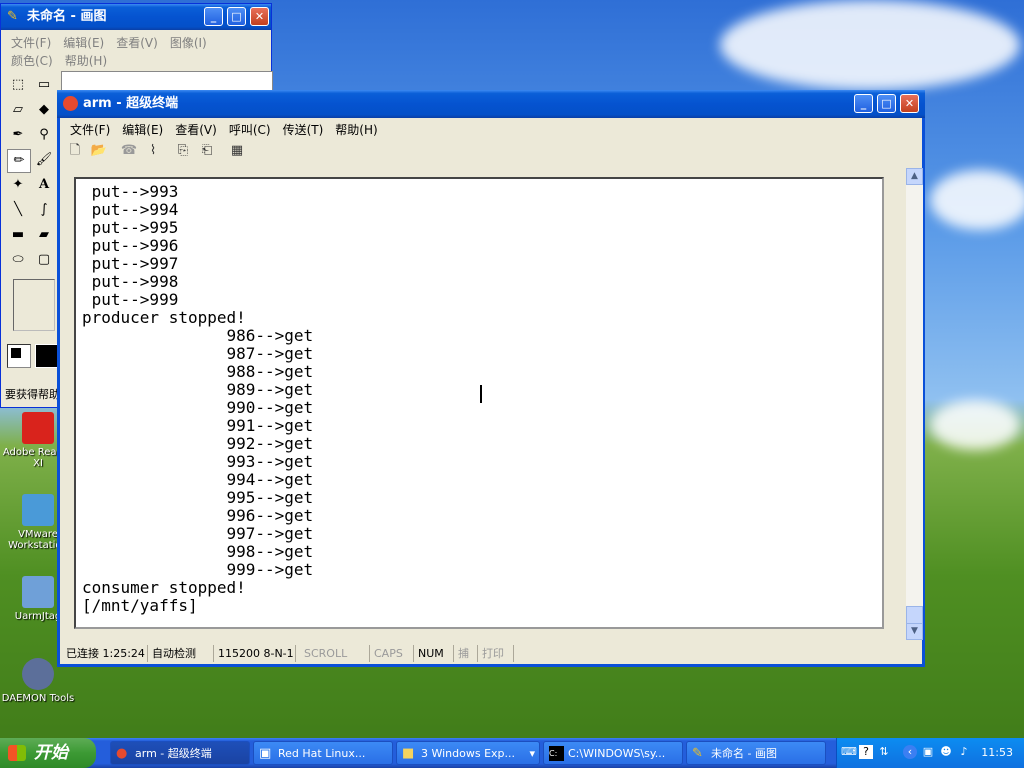 The width and height of the screenshot is (1024, 768). I want to click on help-icon: ?, so click(866, 752).